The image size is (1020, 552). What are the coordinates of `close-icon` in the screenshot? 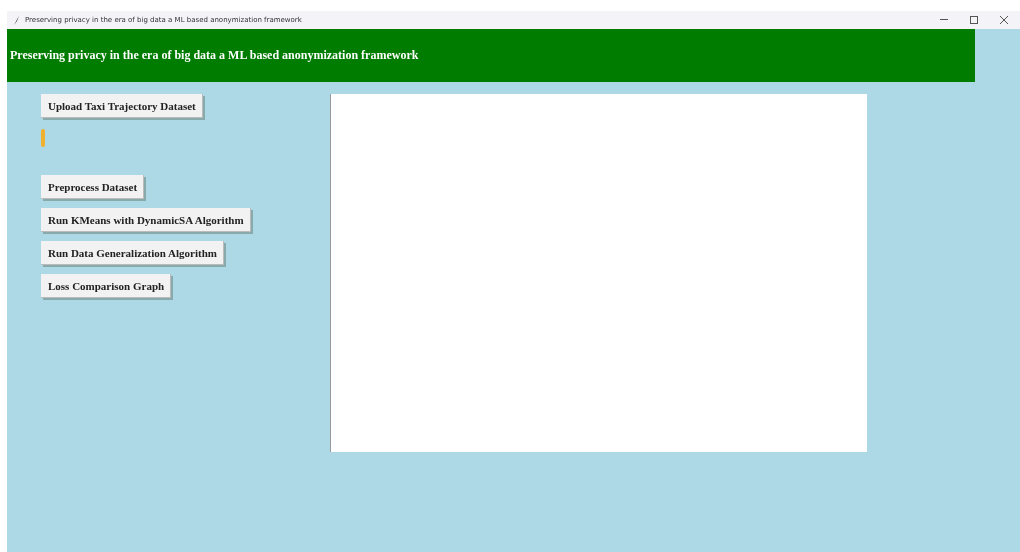 It's located at (1004, 20).